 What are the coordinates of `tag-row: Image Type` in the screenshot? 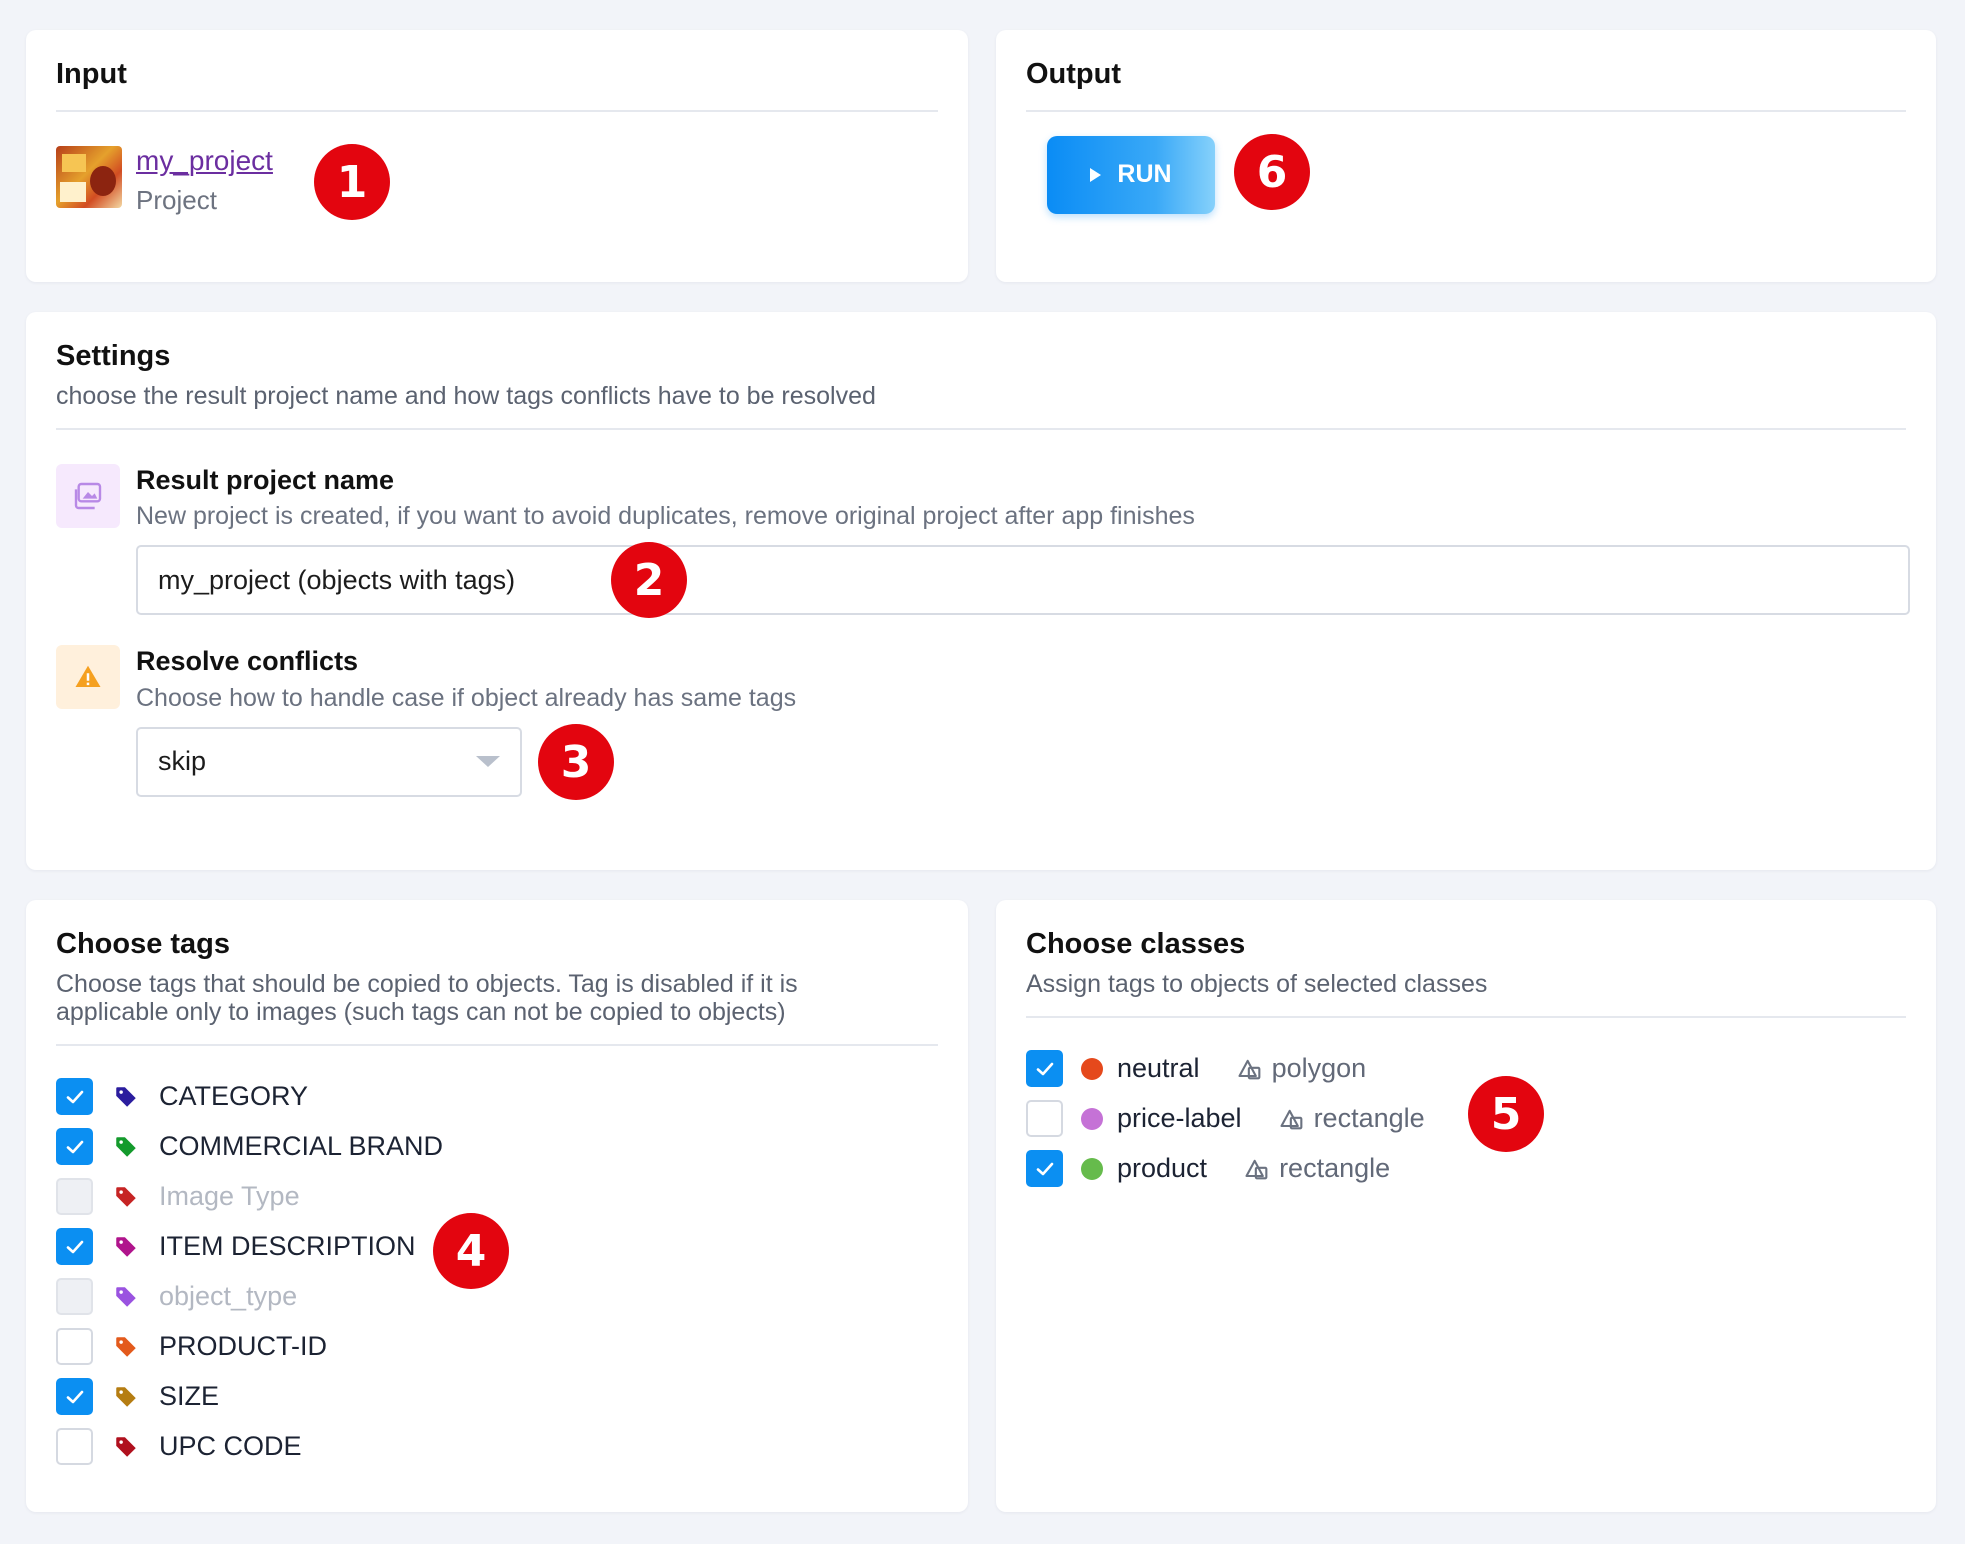 It's located at (497, 1197).